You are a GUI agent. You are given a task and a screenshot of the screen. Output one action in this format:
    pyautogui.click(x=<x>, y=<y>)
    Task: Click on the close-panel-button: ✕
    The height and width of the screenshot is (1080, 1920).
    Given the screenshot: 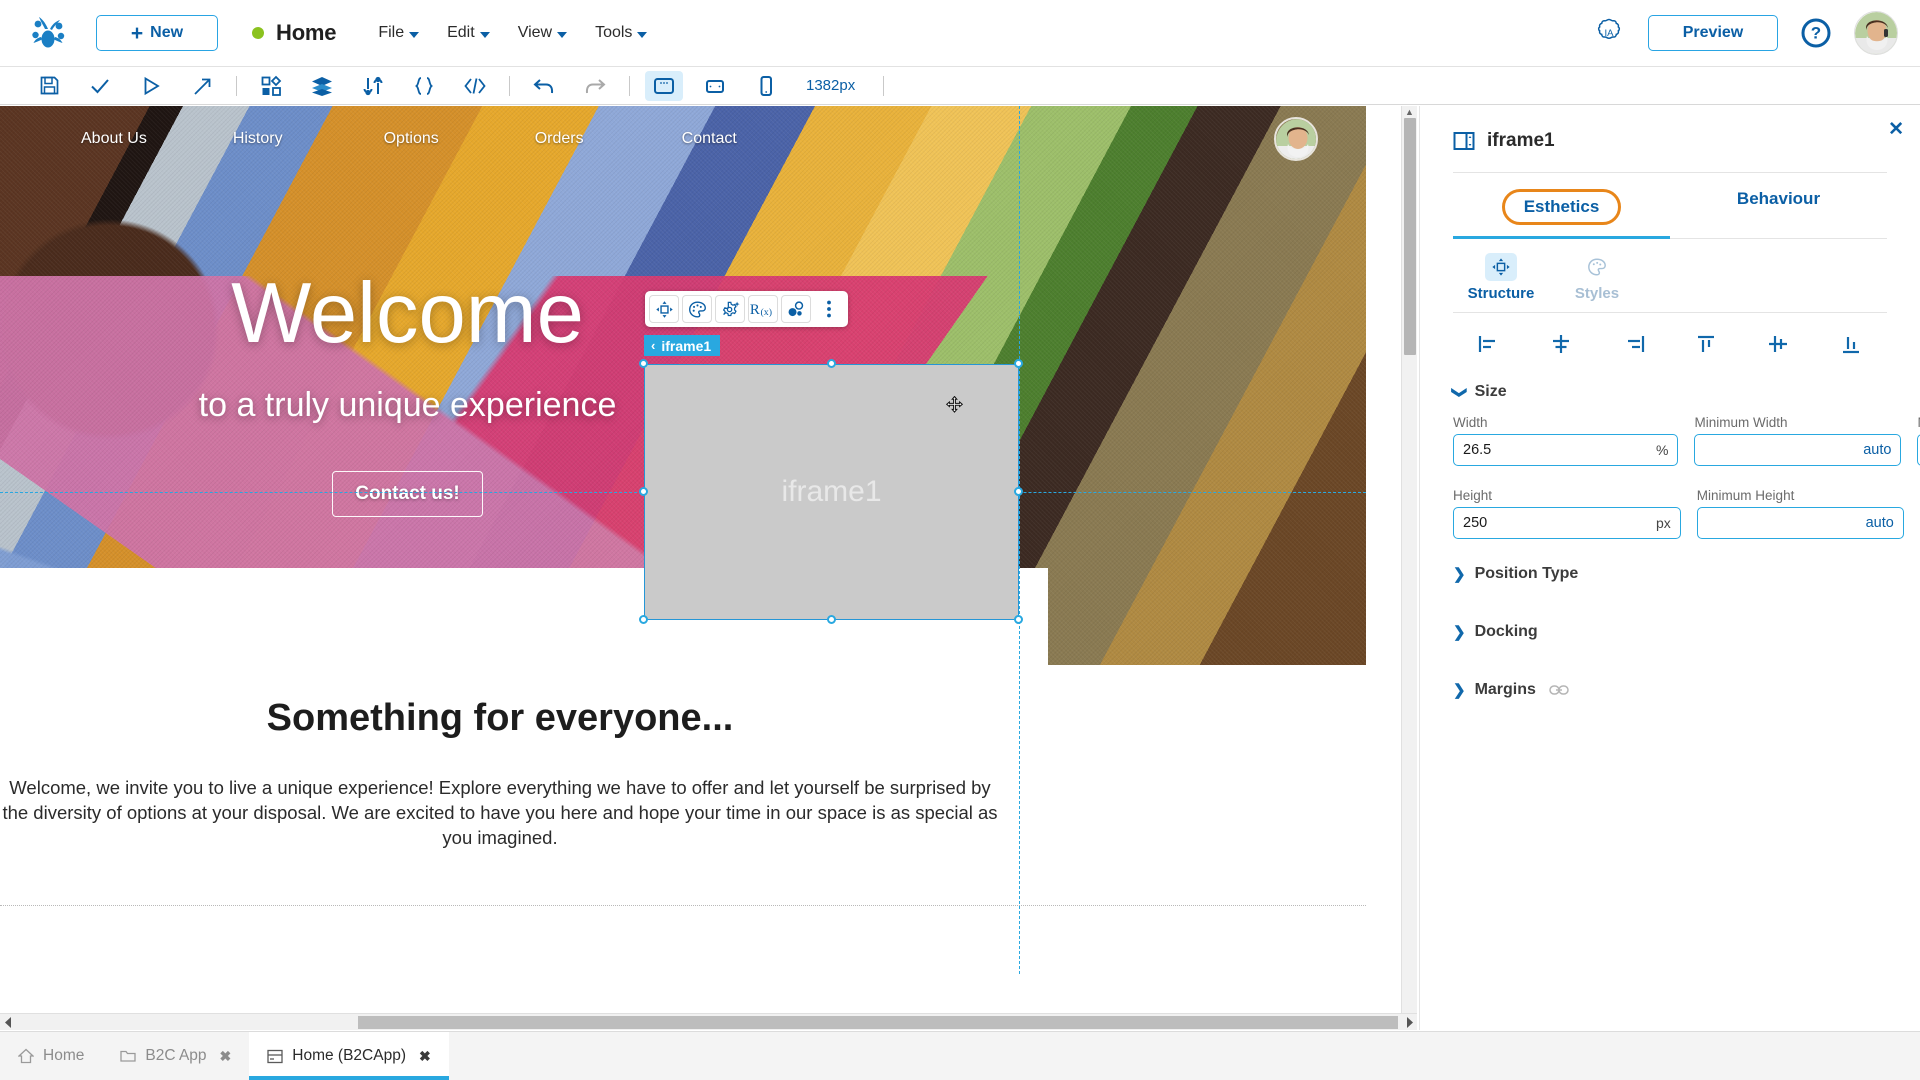 What is the action you would take?
    pyautogui.click(x=1896, y=129)
    